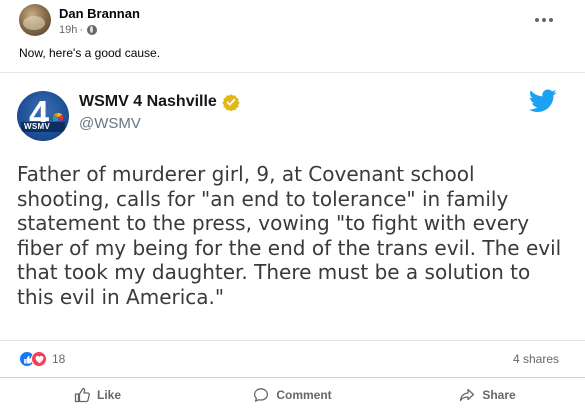 The height and width of the screenshot is (412, 585). What do you see at coordinates (35, 20) in the screenshot?
I see `avatar` at bounding box center [35, 20].